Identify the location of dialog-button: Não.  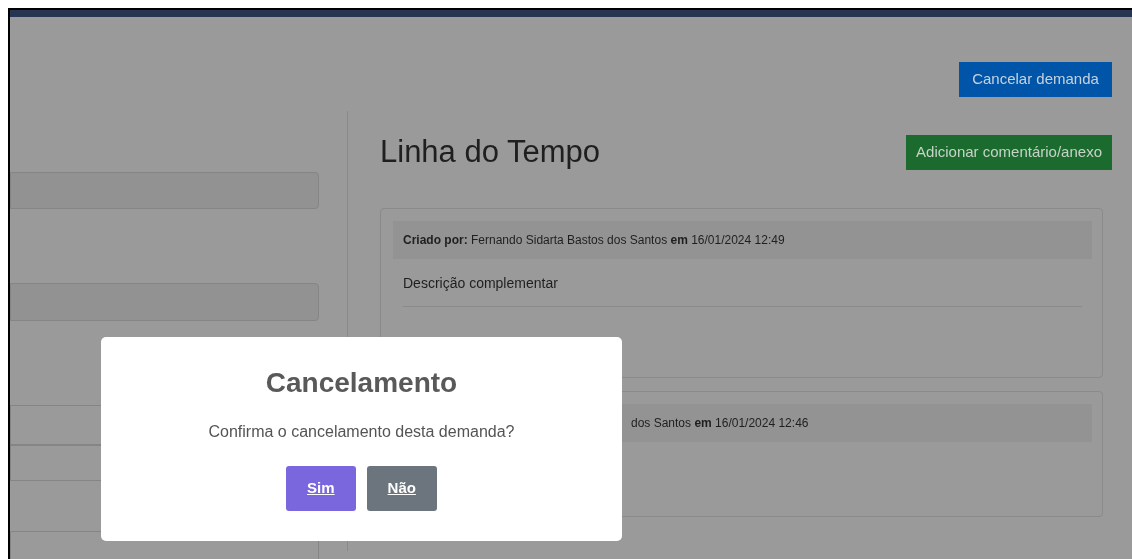
(401, 488).